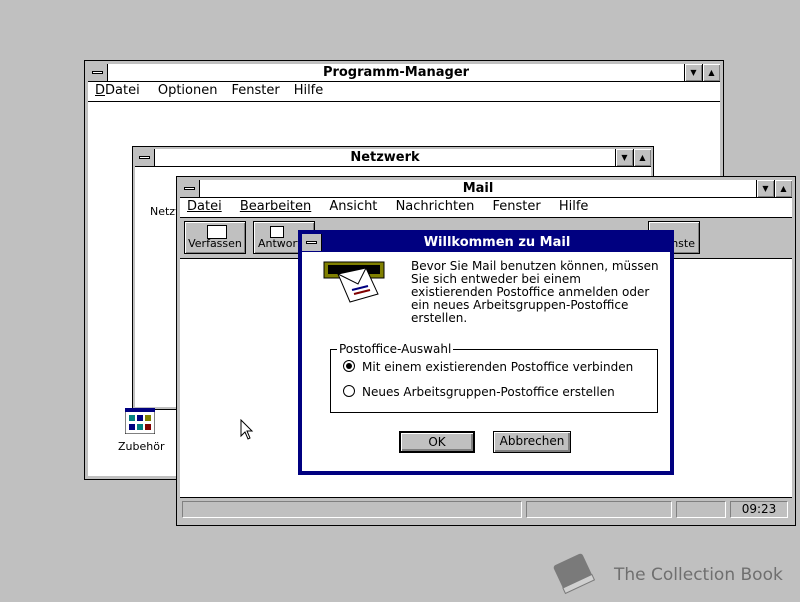 The height and width of the screenshot is (602, 800). I want to click on status-time: 09:23, so click(759, 509).